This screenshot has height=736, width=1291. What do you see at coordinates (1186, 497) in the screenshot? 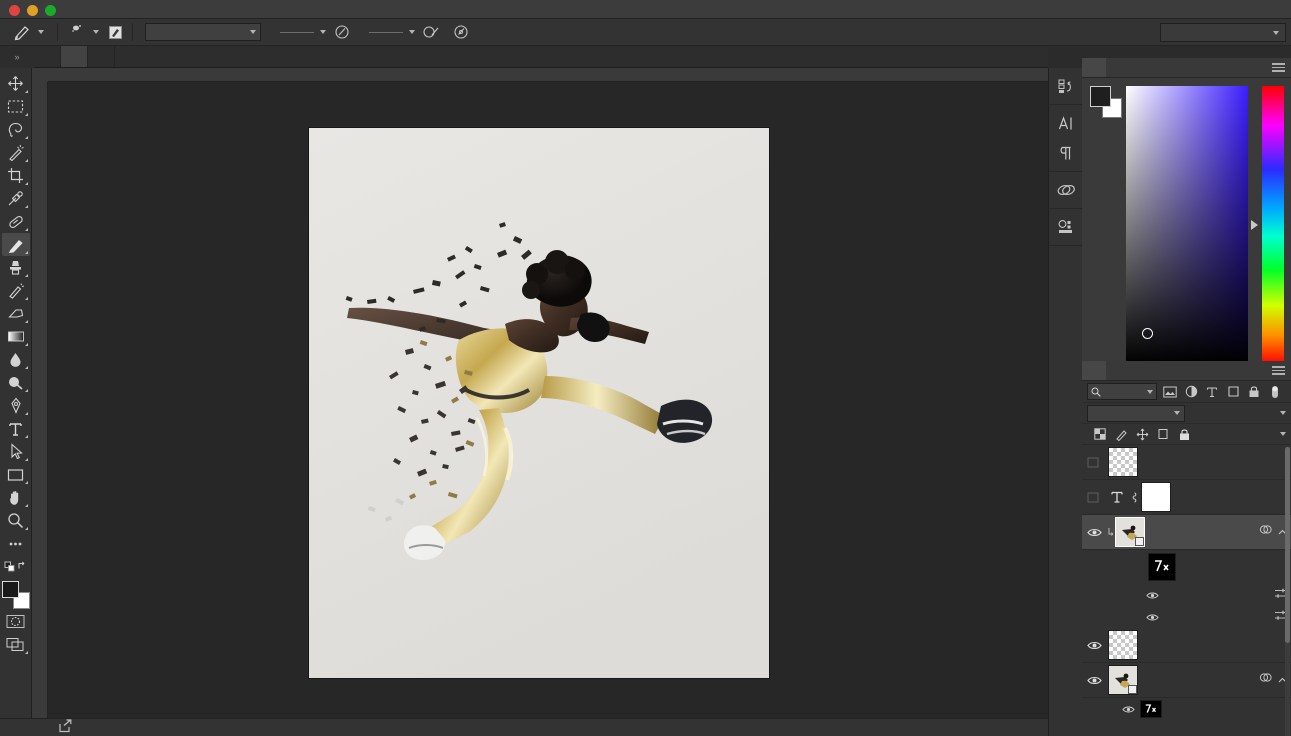
I see `layer-row-break-it-down` at bounding box center [1186, 497].